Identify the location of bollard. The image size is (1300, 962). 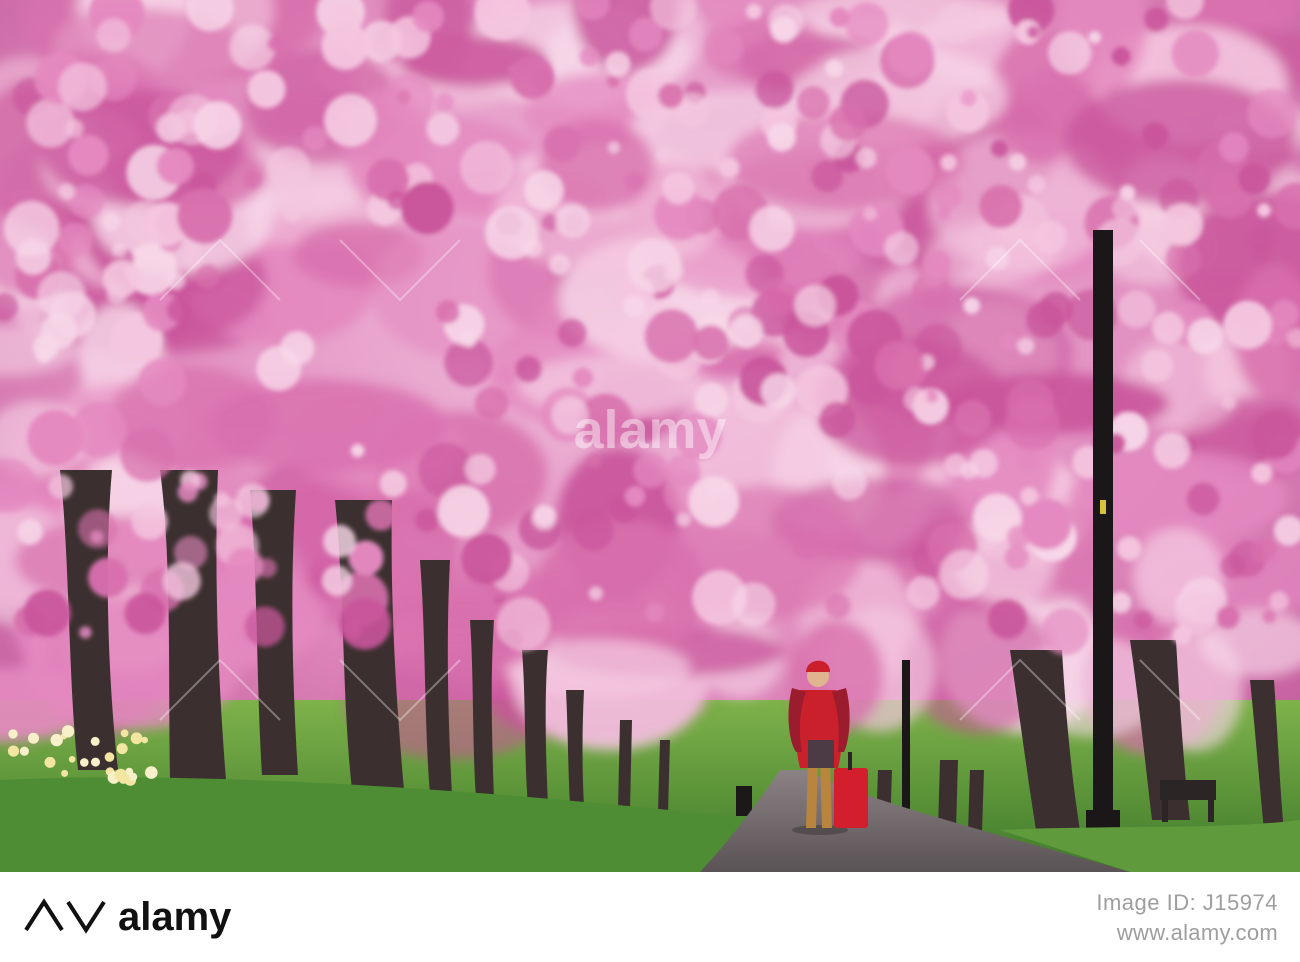
(744, 801).